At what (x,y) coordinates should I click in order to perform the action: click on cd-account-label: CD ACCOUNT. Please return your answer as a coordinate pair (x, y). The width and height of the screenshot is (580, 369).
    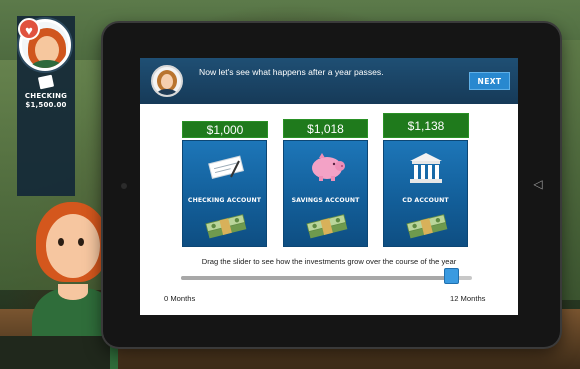
    Looking at the image, I should click on (425, 200).